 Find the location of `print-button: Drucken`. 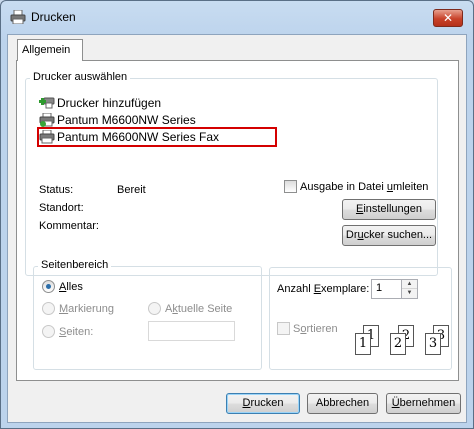

print-button: Drucken is located at coordinates (263, 403).